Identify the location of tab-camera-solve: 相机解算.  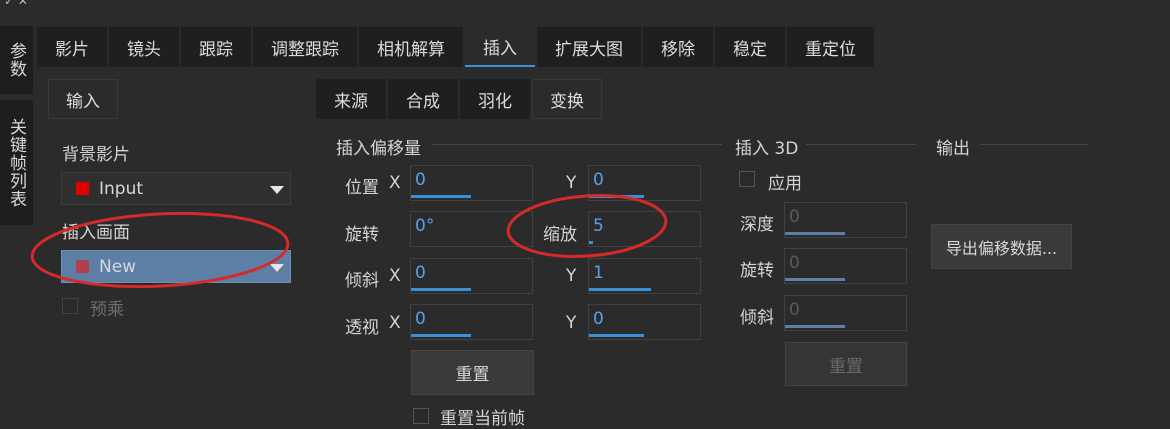
(411, 47).